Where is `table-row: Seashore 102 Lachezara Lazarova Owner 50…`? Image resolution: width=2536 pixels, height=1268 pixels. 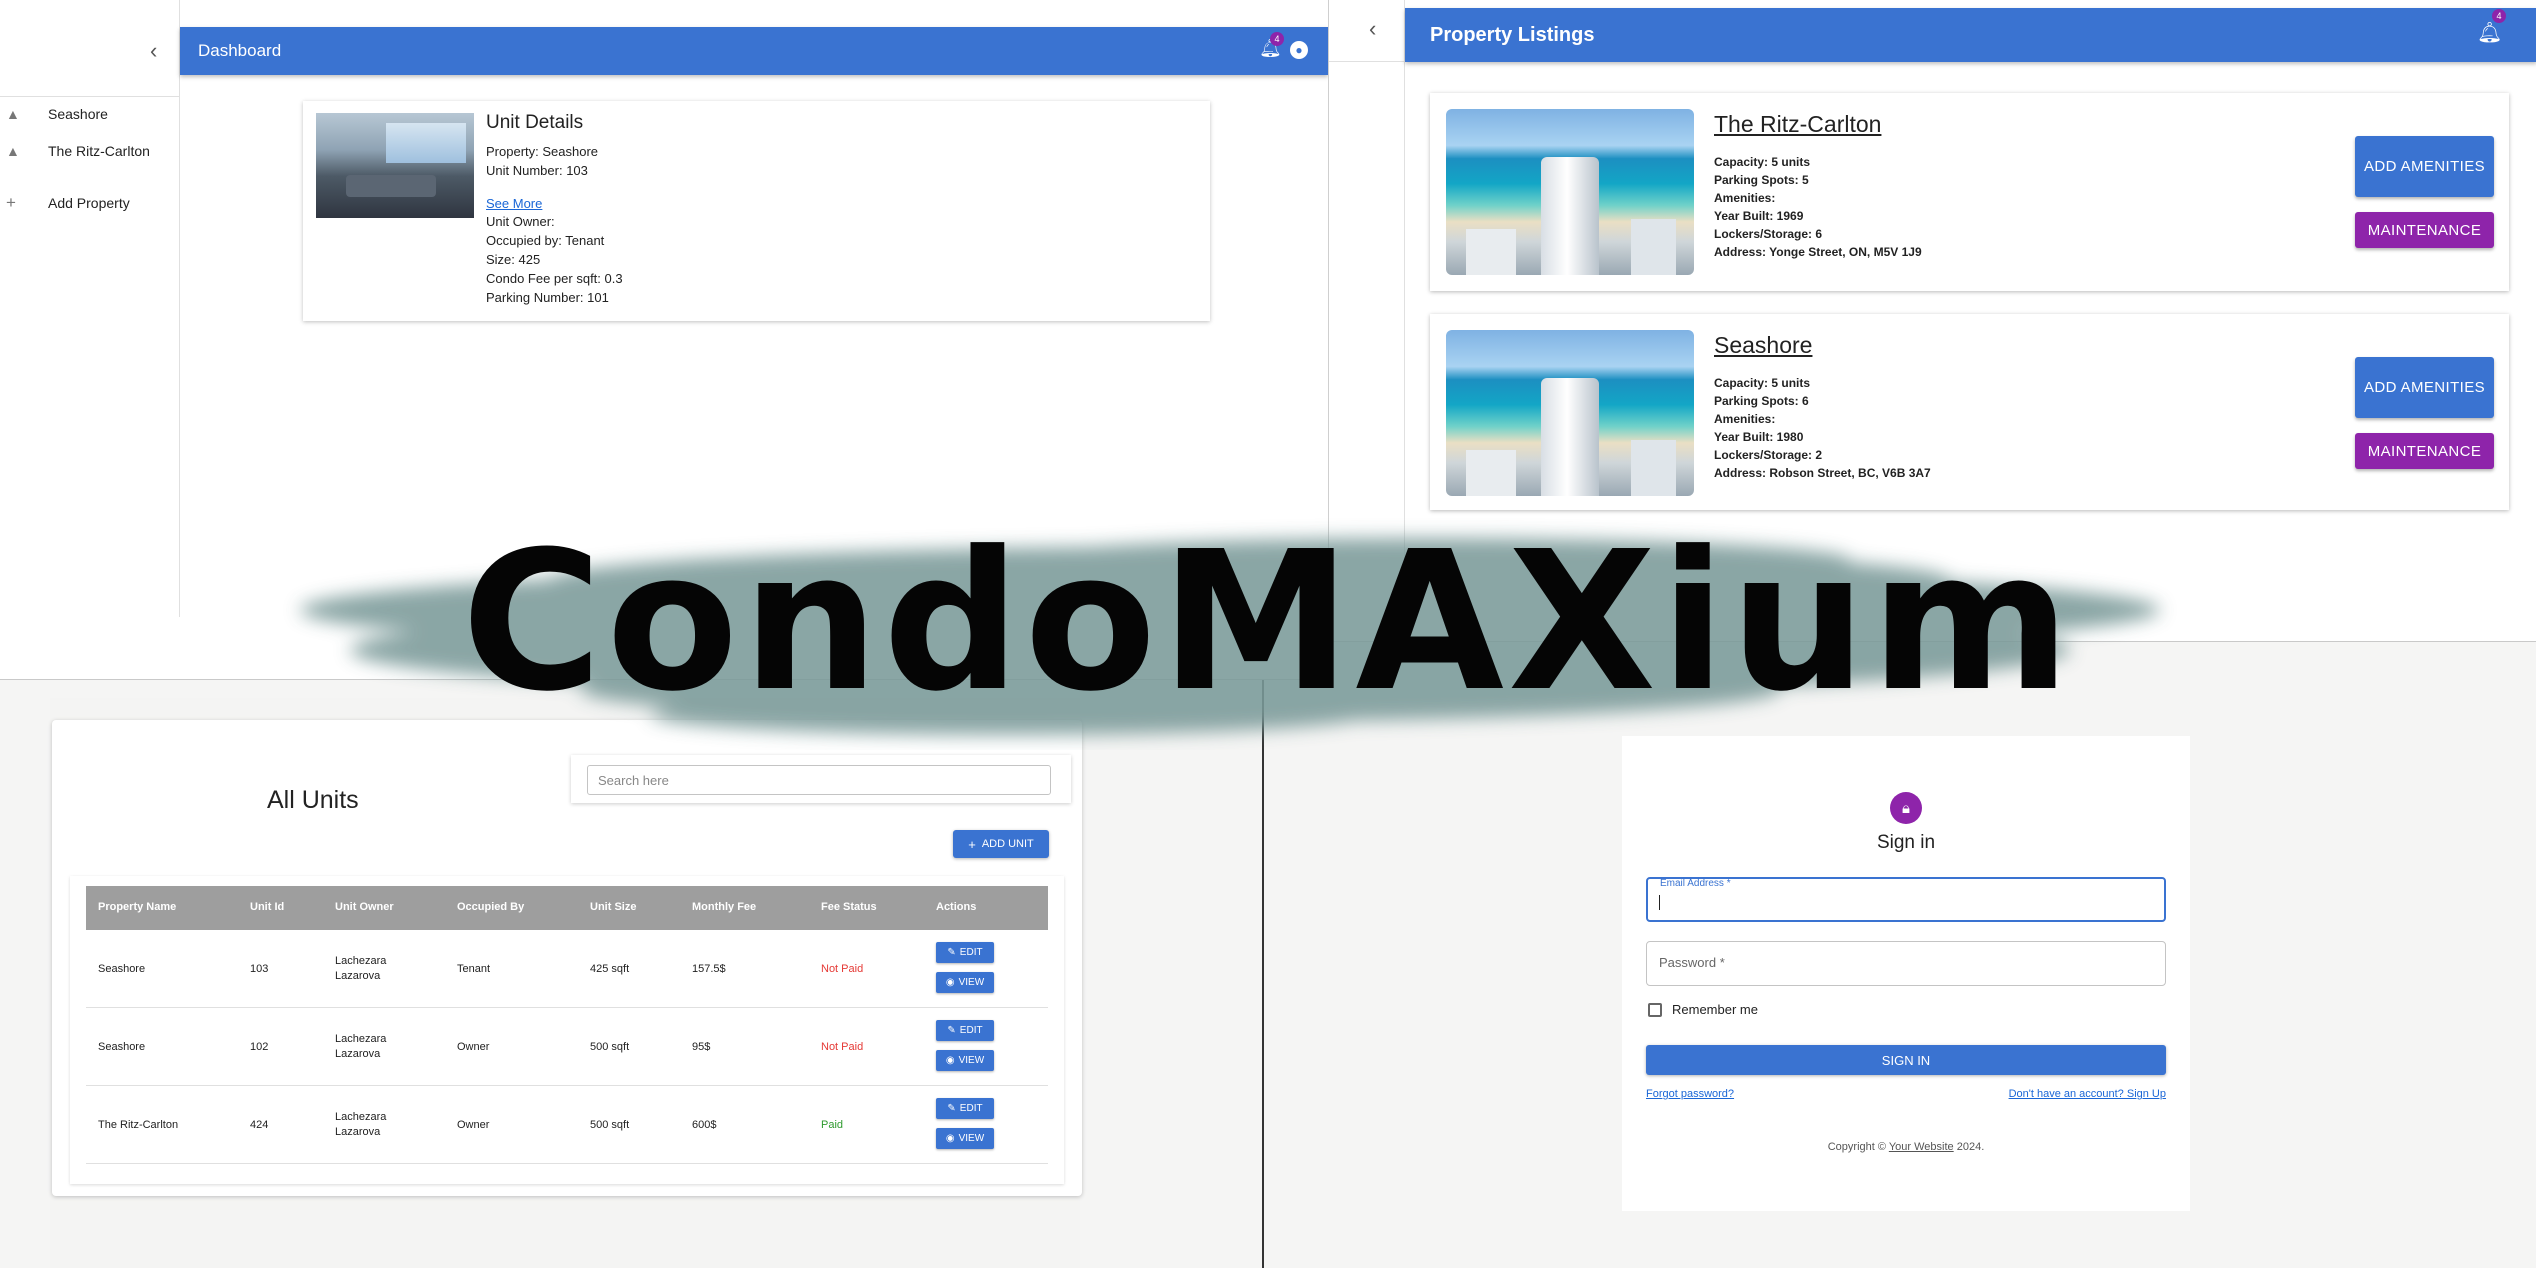
table-row: Seashore 102 Lachezara Lazarova Owner 50… is located at coordinates (567, 1047).